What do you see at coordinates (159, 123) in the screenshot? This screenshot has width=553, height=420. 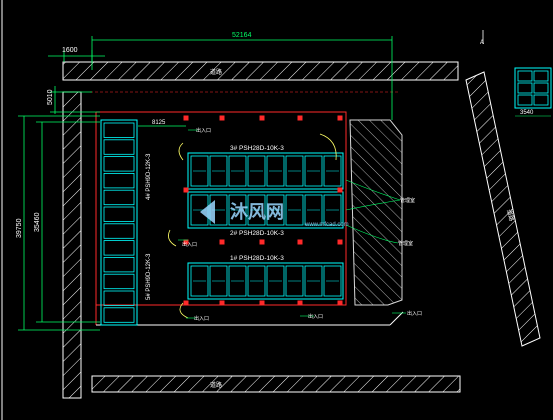 I see `dim-inner-offset: 8125` at bounding box center [159, 123].